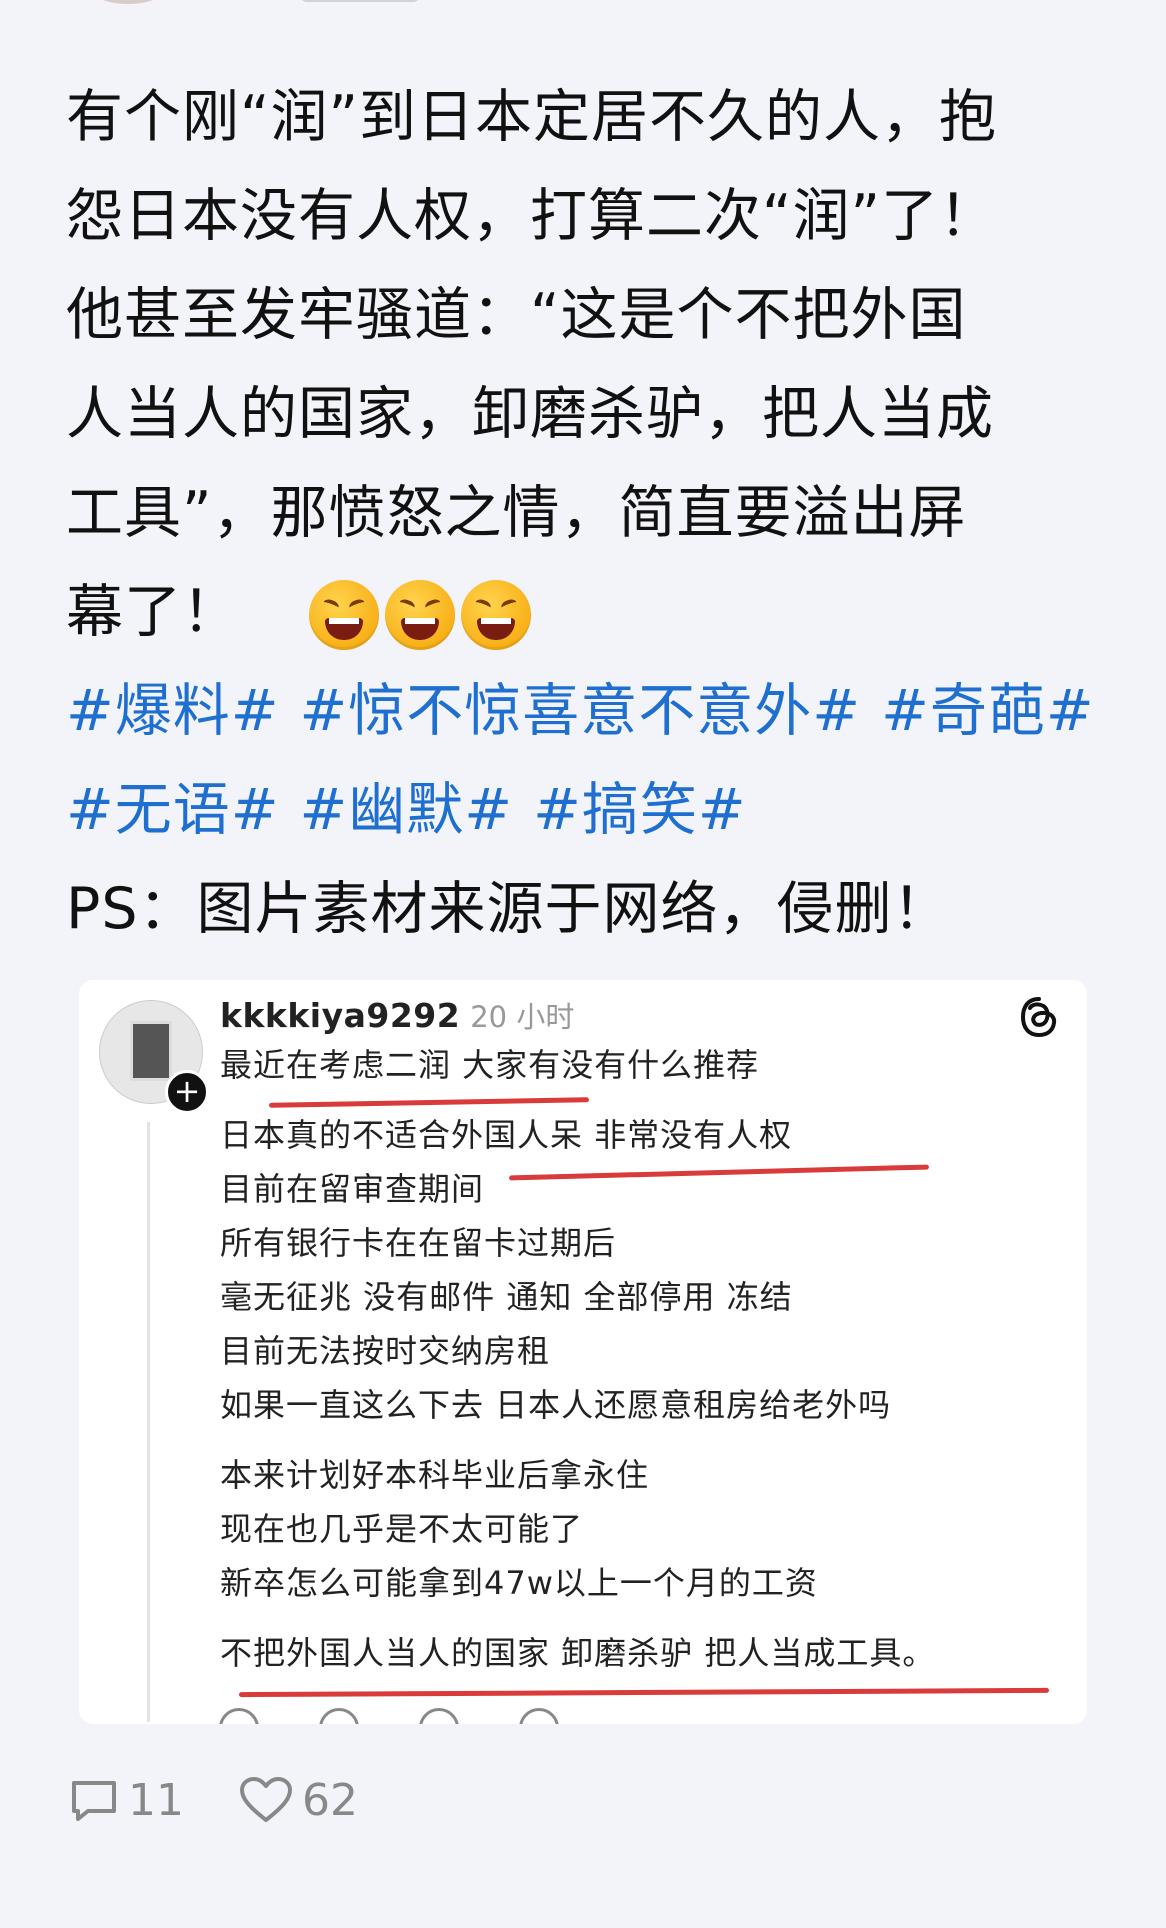 This screenshot has height=1928, width=1166. I want to click on hashtag-link: #无语#, so click(173, 810).